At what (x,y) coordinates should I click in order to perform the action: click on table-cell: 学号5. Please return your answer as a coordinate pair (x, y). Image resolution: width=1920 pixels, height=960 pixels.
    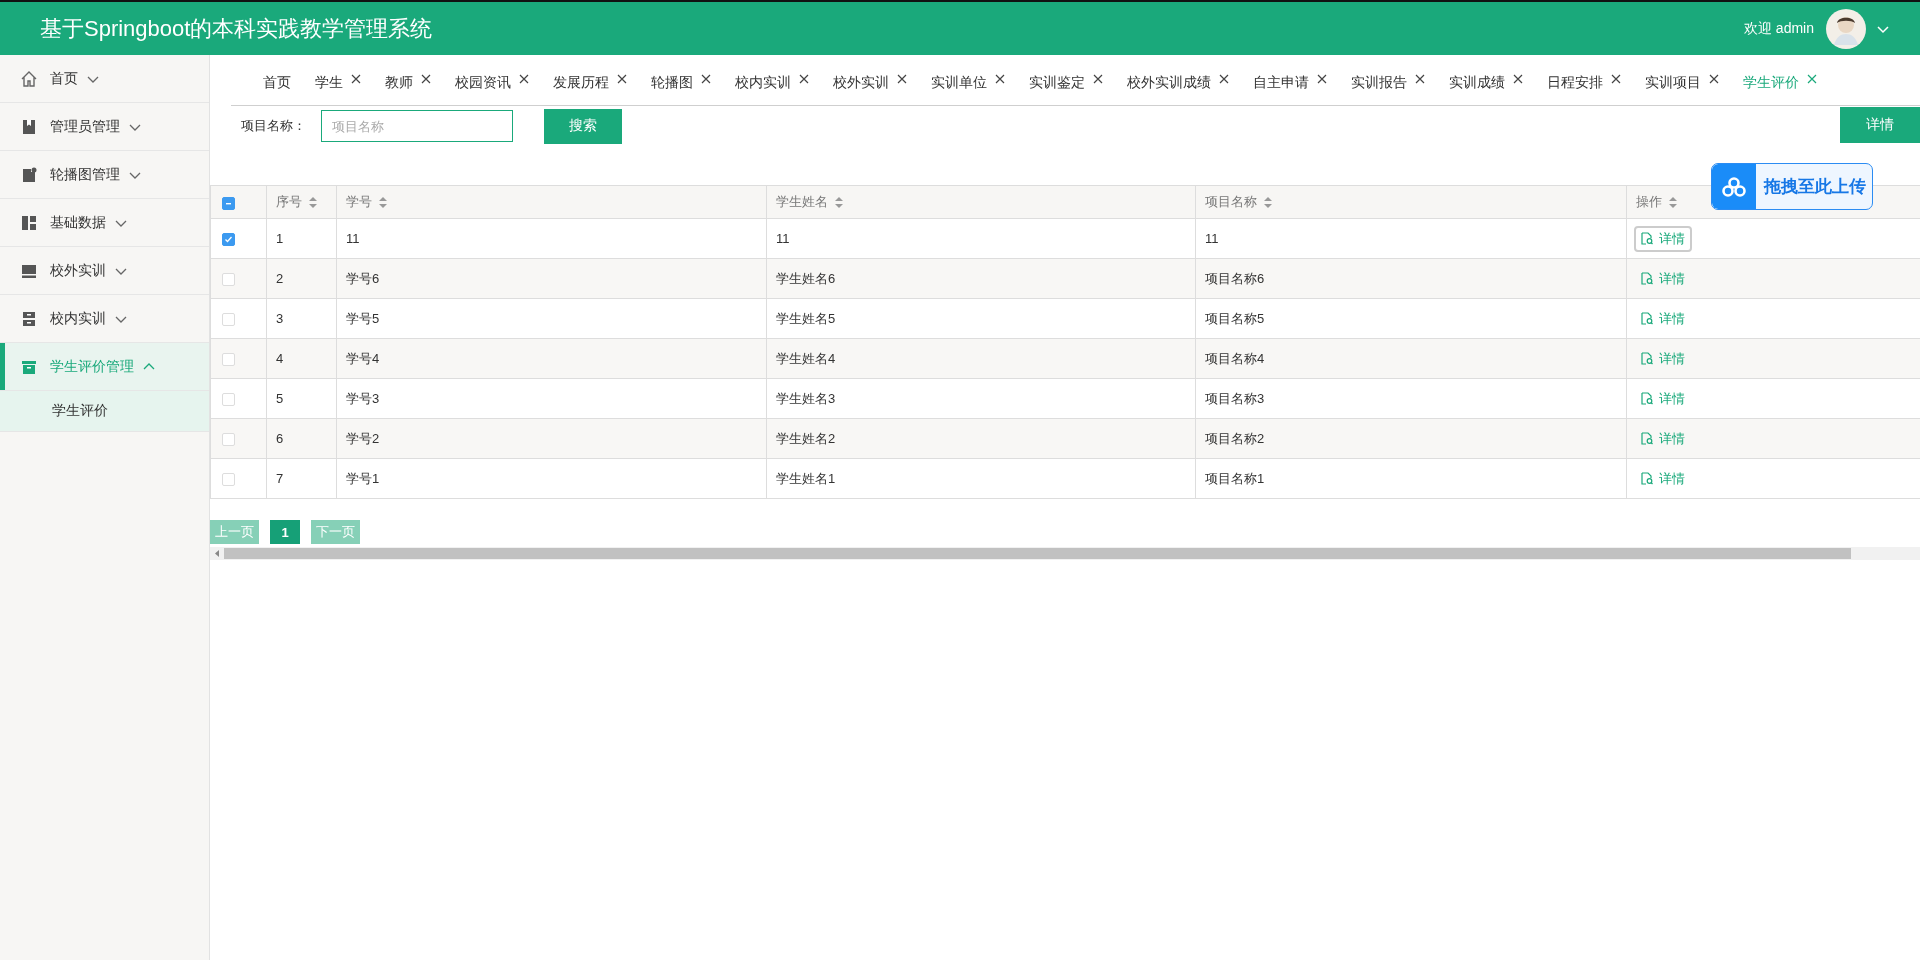
    Looking at the image, I should click on (363, 318).